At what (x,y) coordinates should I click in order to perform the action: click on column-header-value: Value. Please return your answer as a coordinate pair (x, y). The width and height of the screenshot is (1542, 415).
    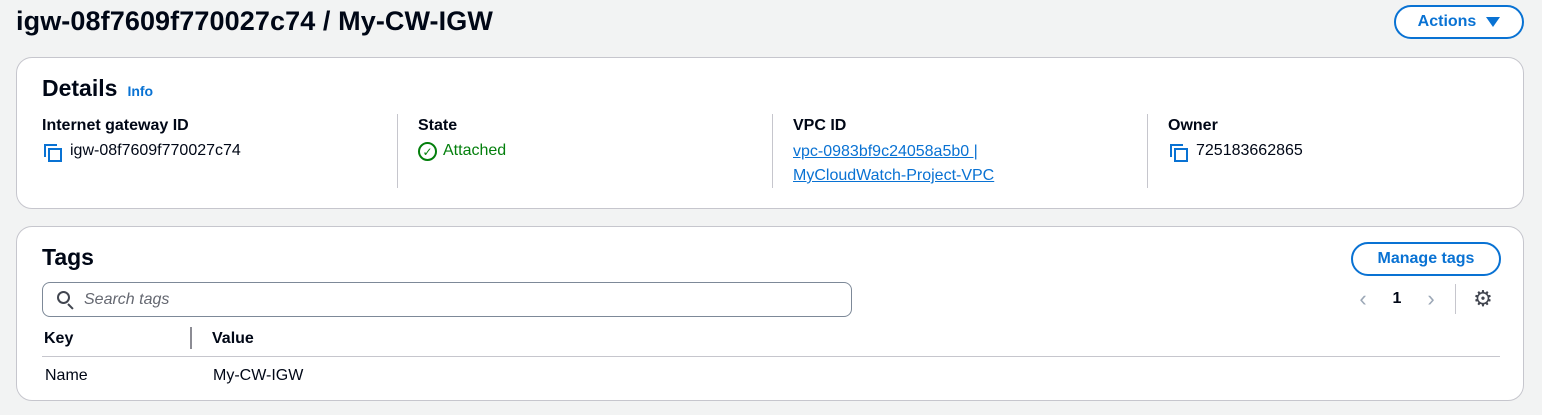
    Looking at the image, I should click on (233, 339).